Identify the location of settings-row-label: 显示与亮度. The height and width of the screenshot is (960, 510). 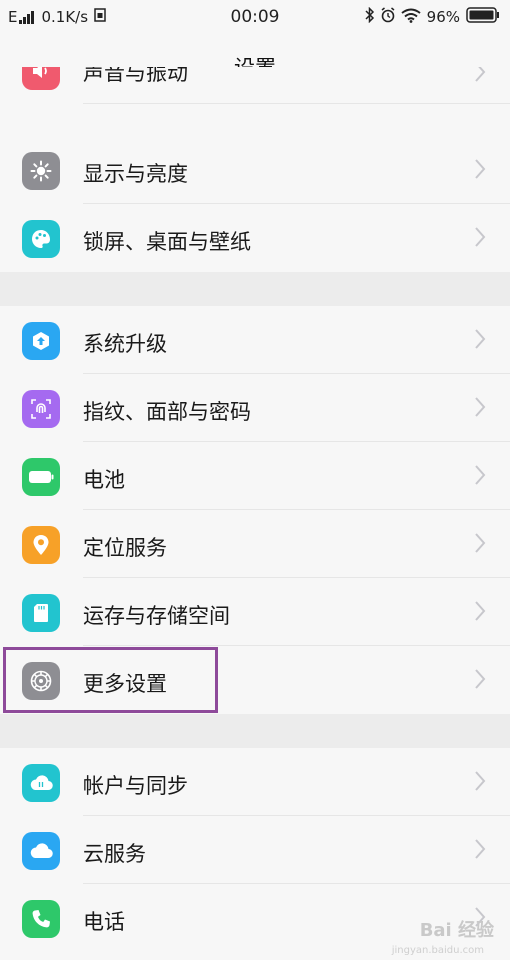
(135, 174).